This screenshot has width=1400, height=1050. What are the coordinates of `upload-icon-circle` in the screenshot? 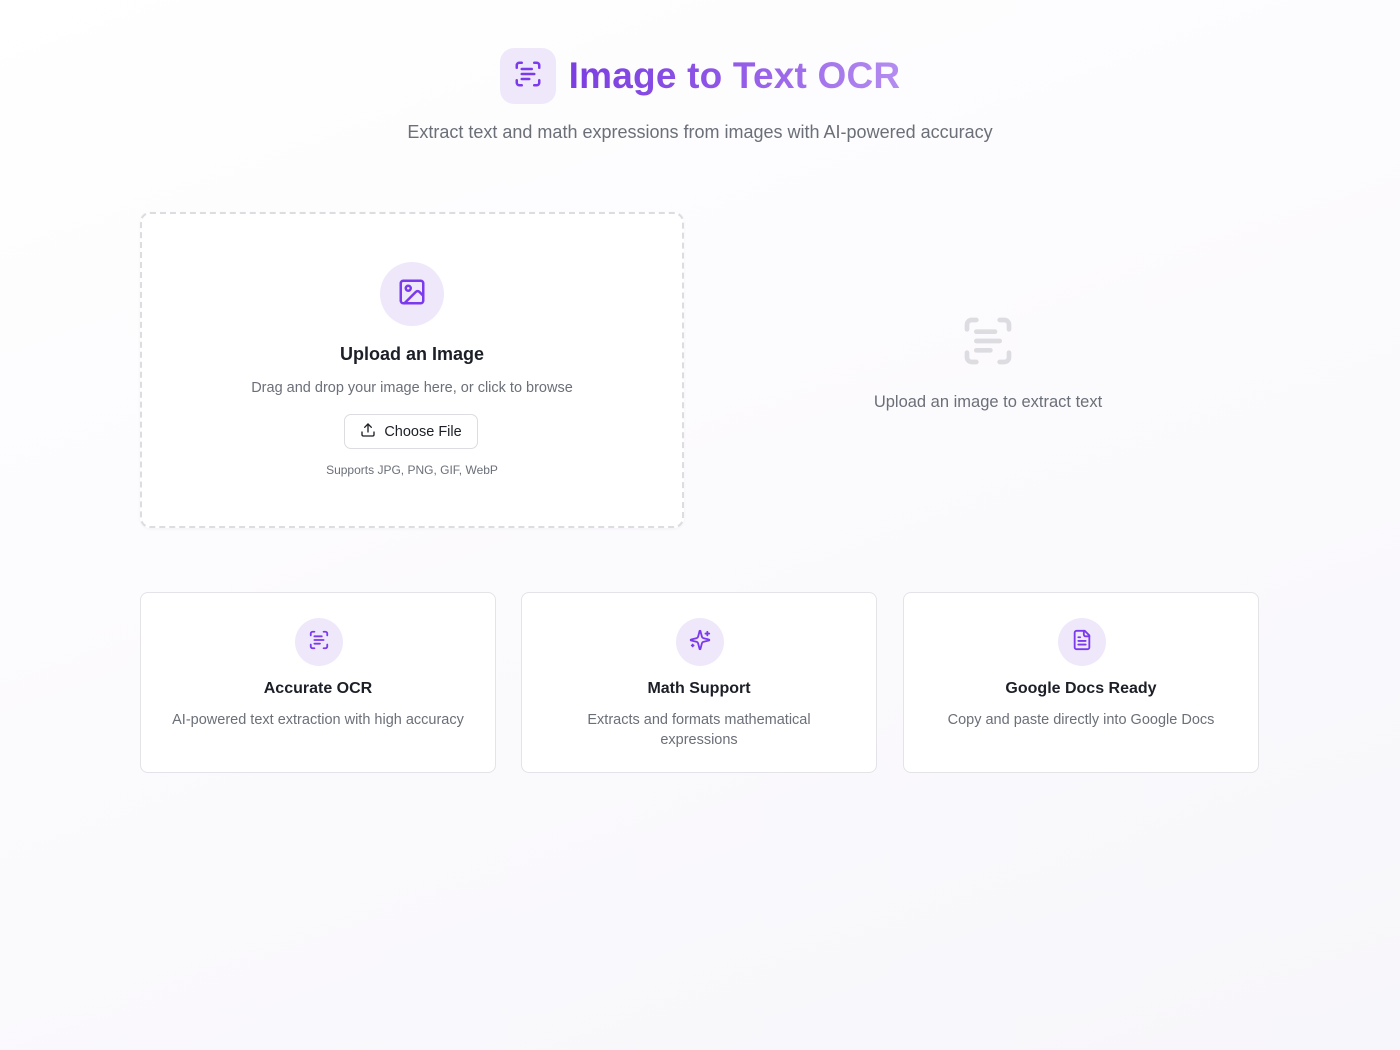 It's located at (412, 294).